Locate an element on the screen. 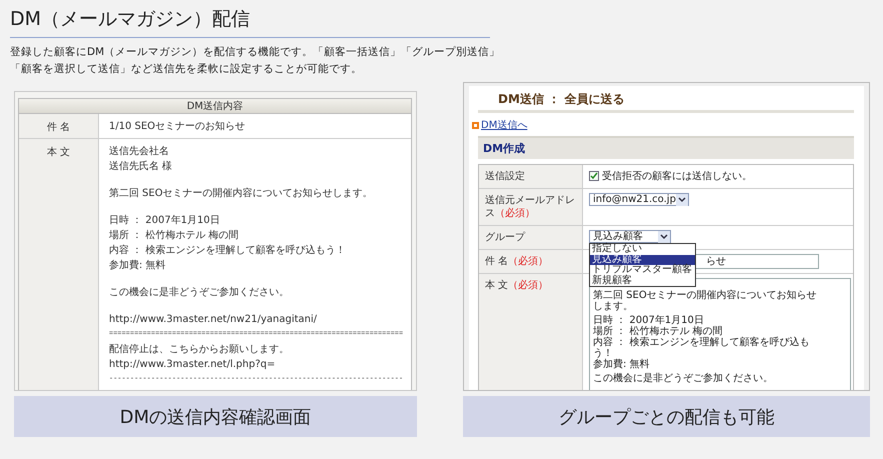  field-label: 送信設定 is located at coordinates (531, 176).